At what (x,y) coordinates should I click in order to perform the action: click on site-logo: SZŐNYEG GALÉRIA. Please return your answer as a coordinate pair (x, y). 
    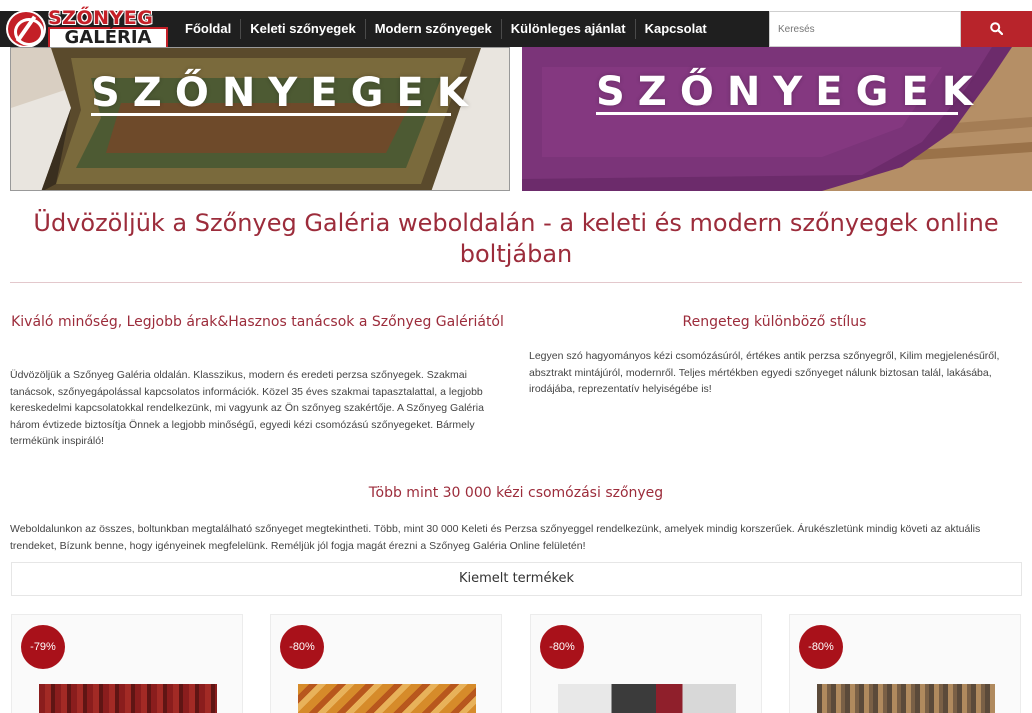
    Looking at the image, I should click on (87, 29).